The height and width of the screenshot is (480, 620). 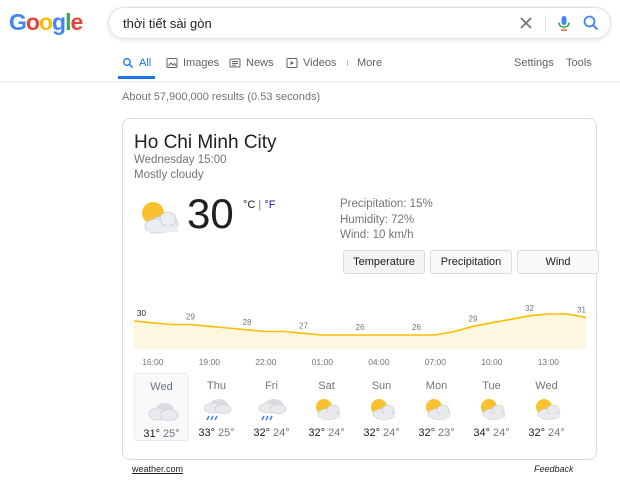 What do you see at coordinates (491, 386) in the screenshot?
I see `day-name: Tue` at bounding box center [491, 386].